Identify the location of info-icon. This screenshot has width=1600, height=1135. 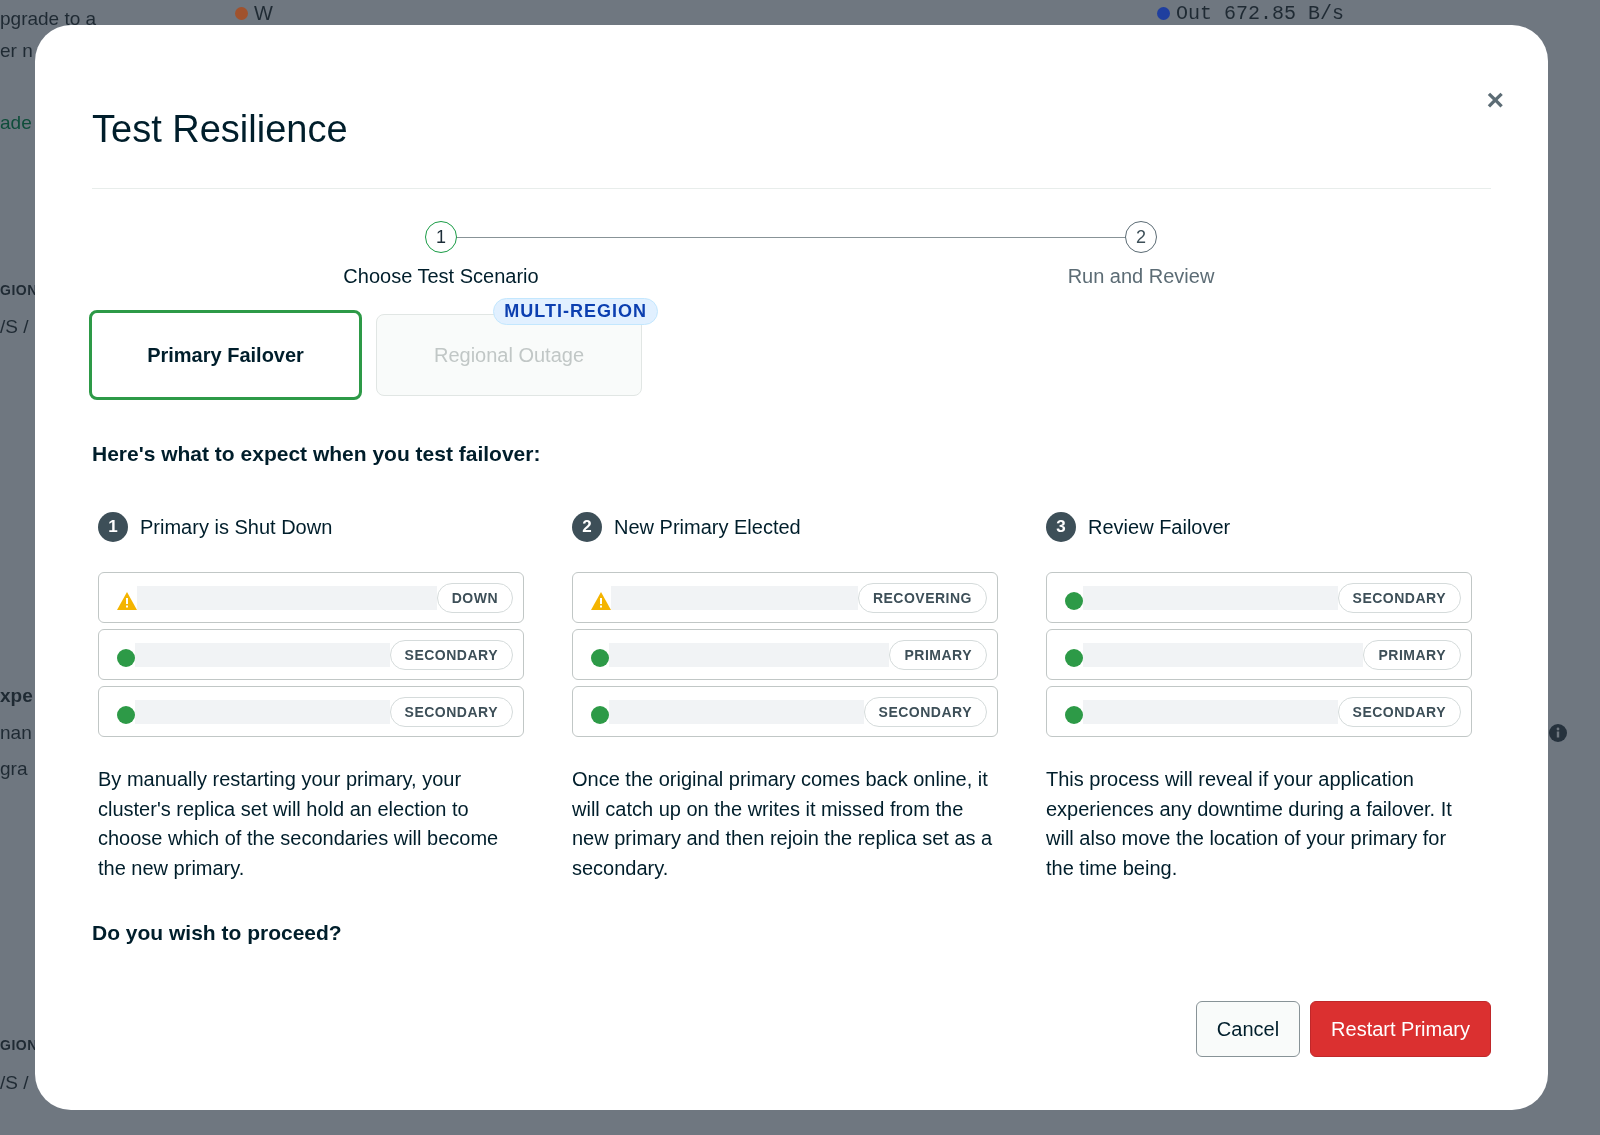
(1558, 733).